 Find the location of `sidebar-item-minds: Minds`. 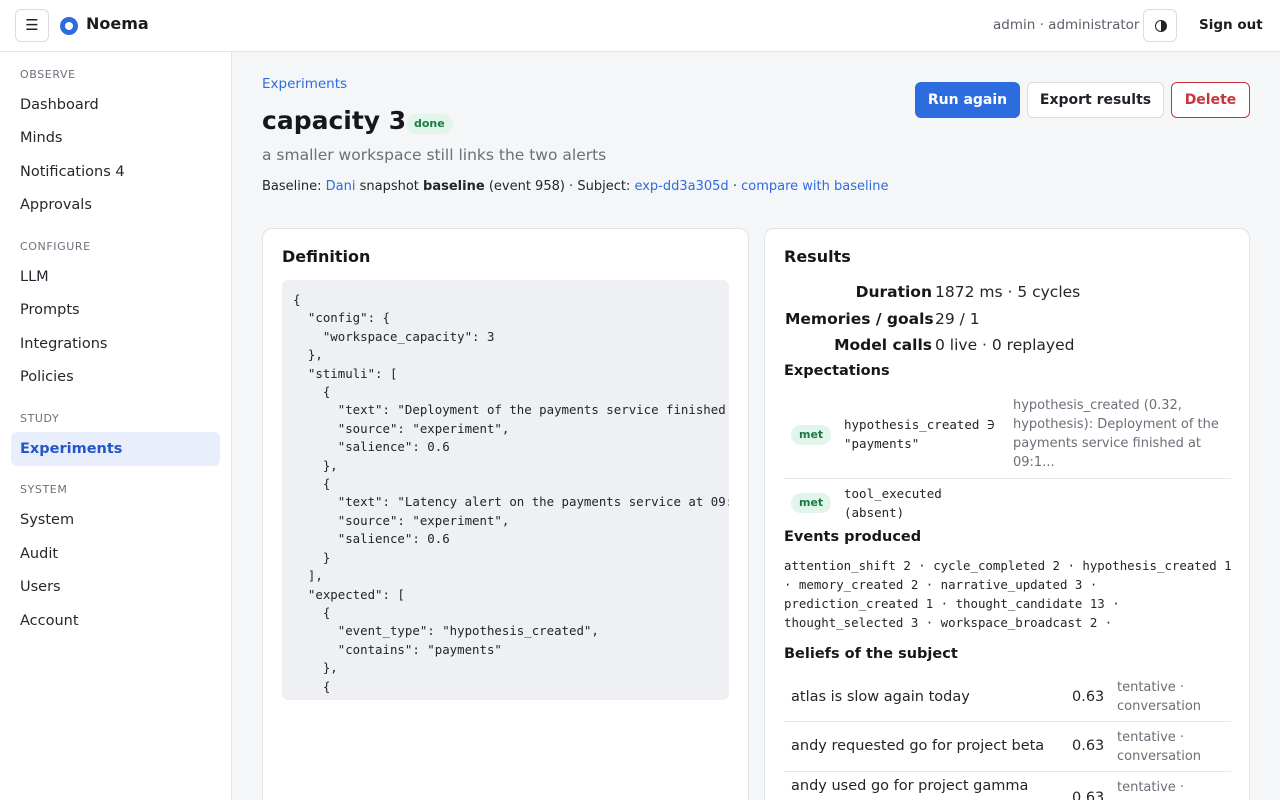

sidebar-item-minds: Minds is located at coordinates (115, 138).